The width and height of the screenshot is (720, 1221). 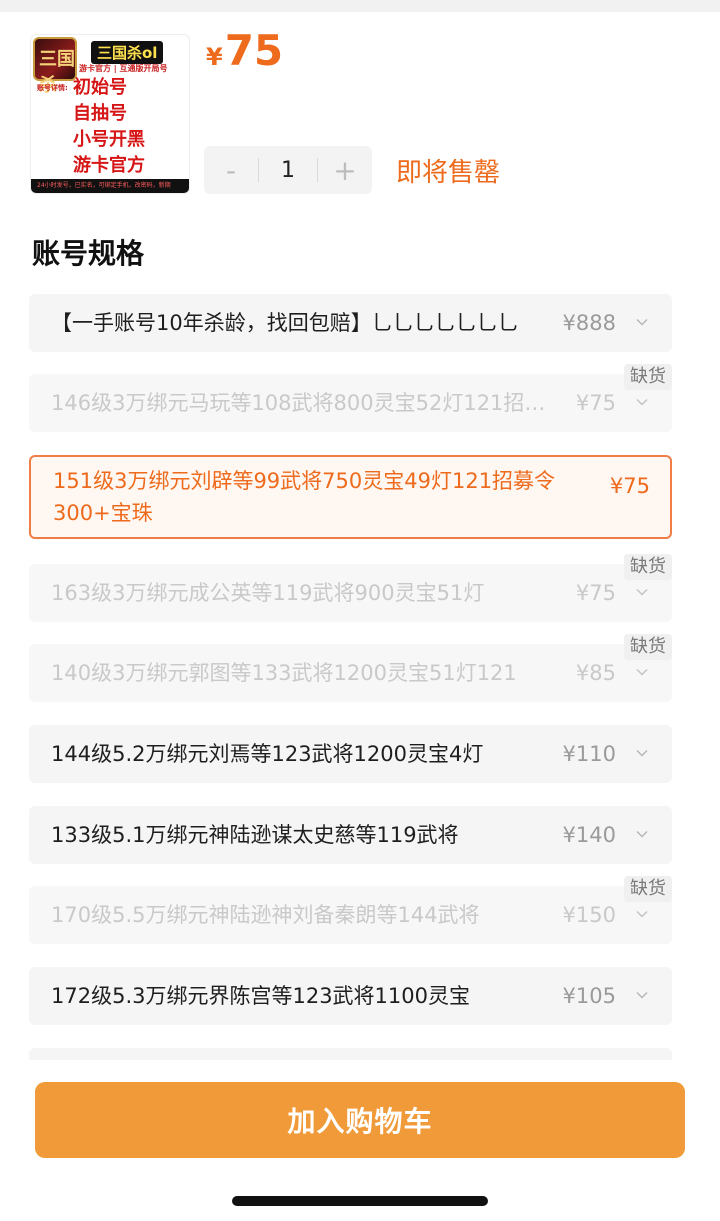 I want to click on section-title: 账号规格, so click(x=88, y=253).